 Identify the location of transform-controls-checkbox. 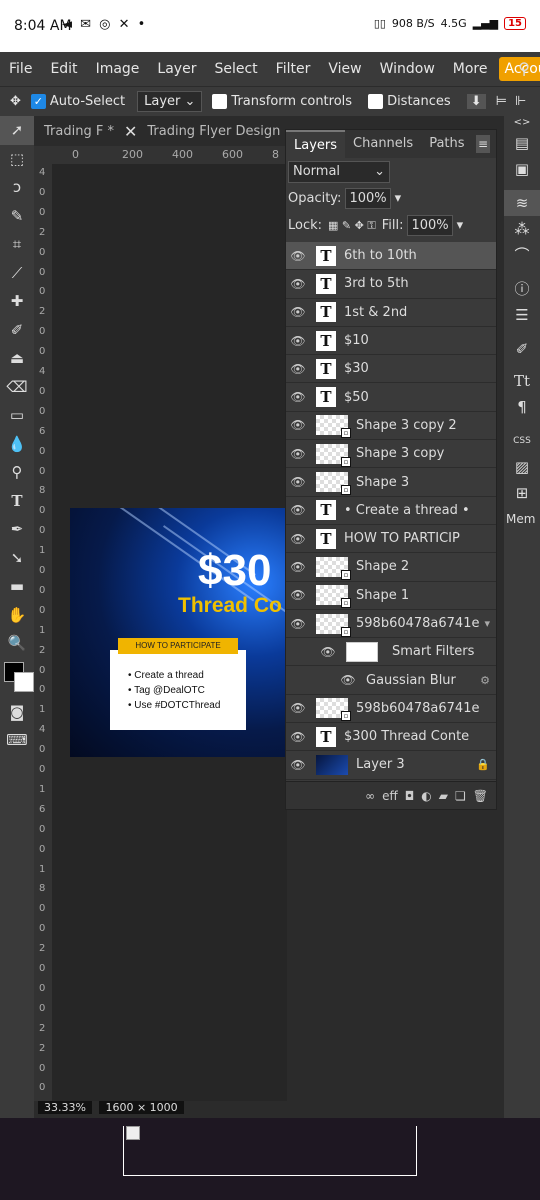
(220, 101).